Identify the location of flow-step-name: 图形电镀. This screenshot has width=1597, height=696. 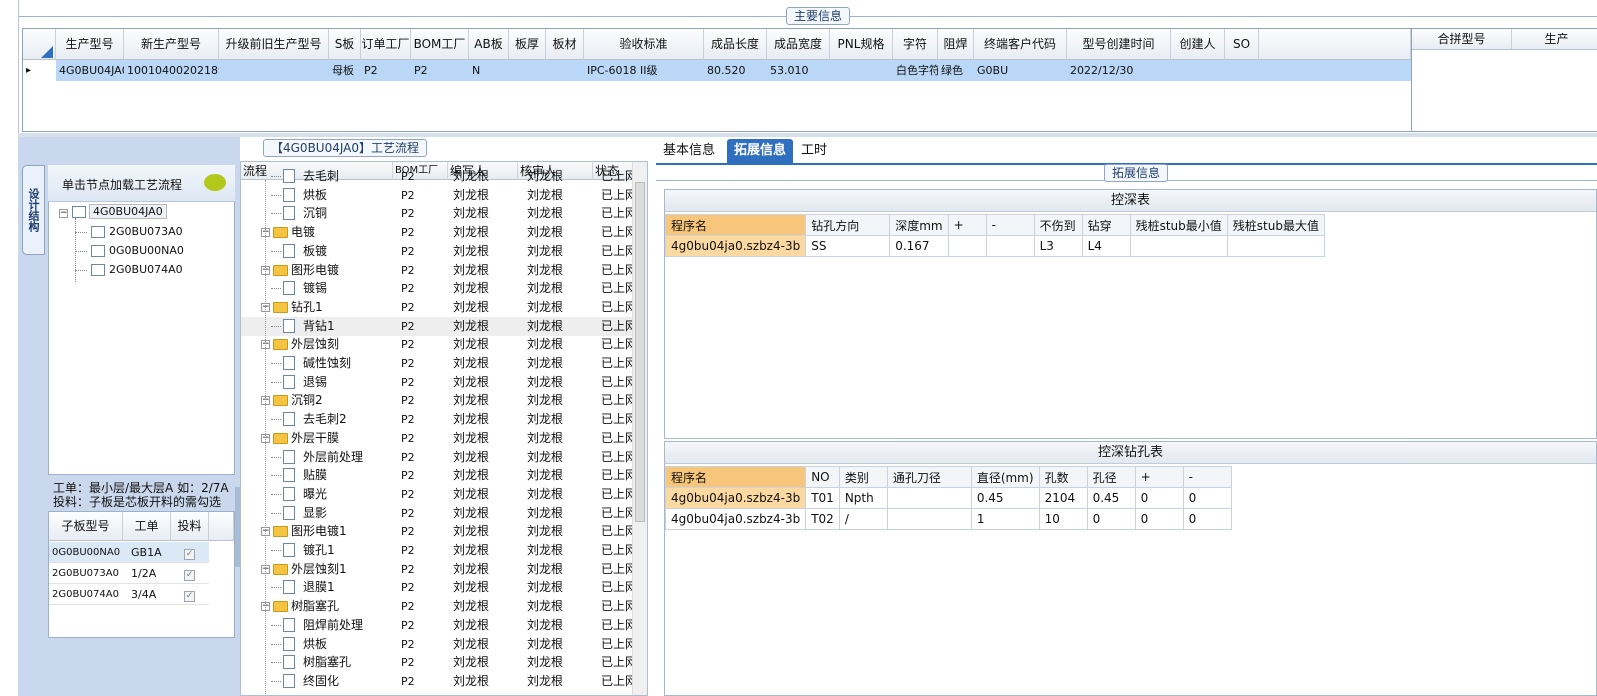
(315, 270).